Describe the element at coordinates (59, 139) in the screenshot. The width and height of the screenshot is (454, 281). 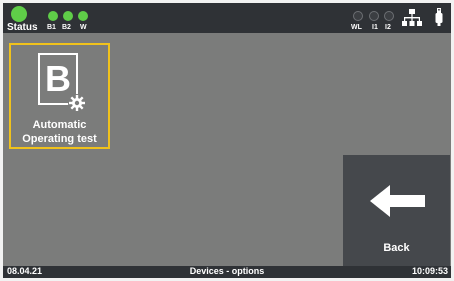
I see `tile-label-line2: Operating test` at that location.